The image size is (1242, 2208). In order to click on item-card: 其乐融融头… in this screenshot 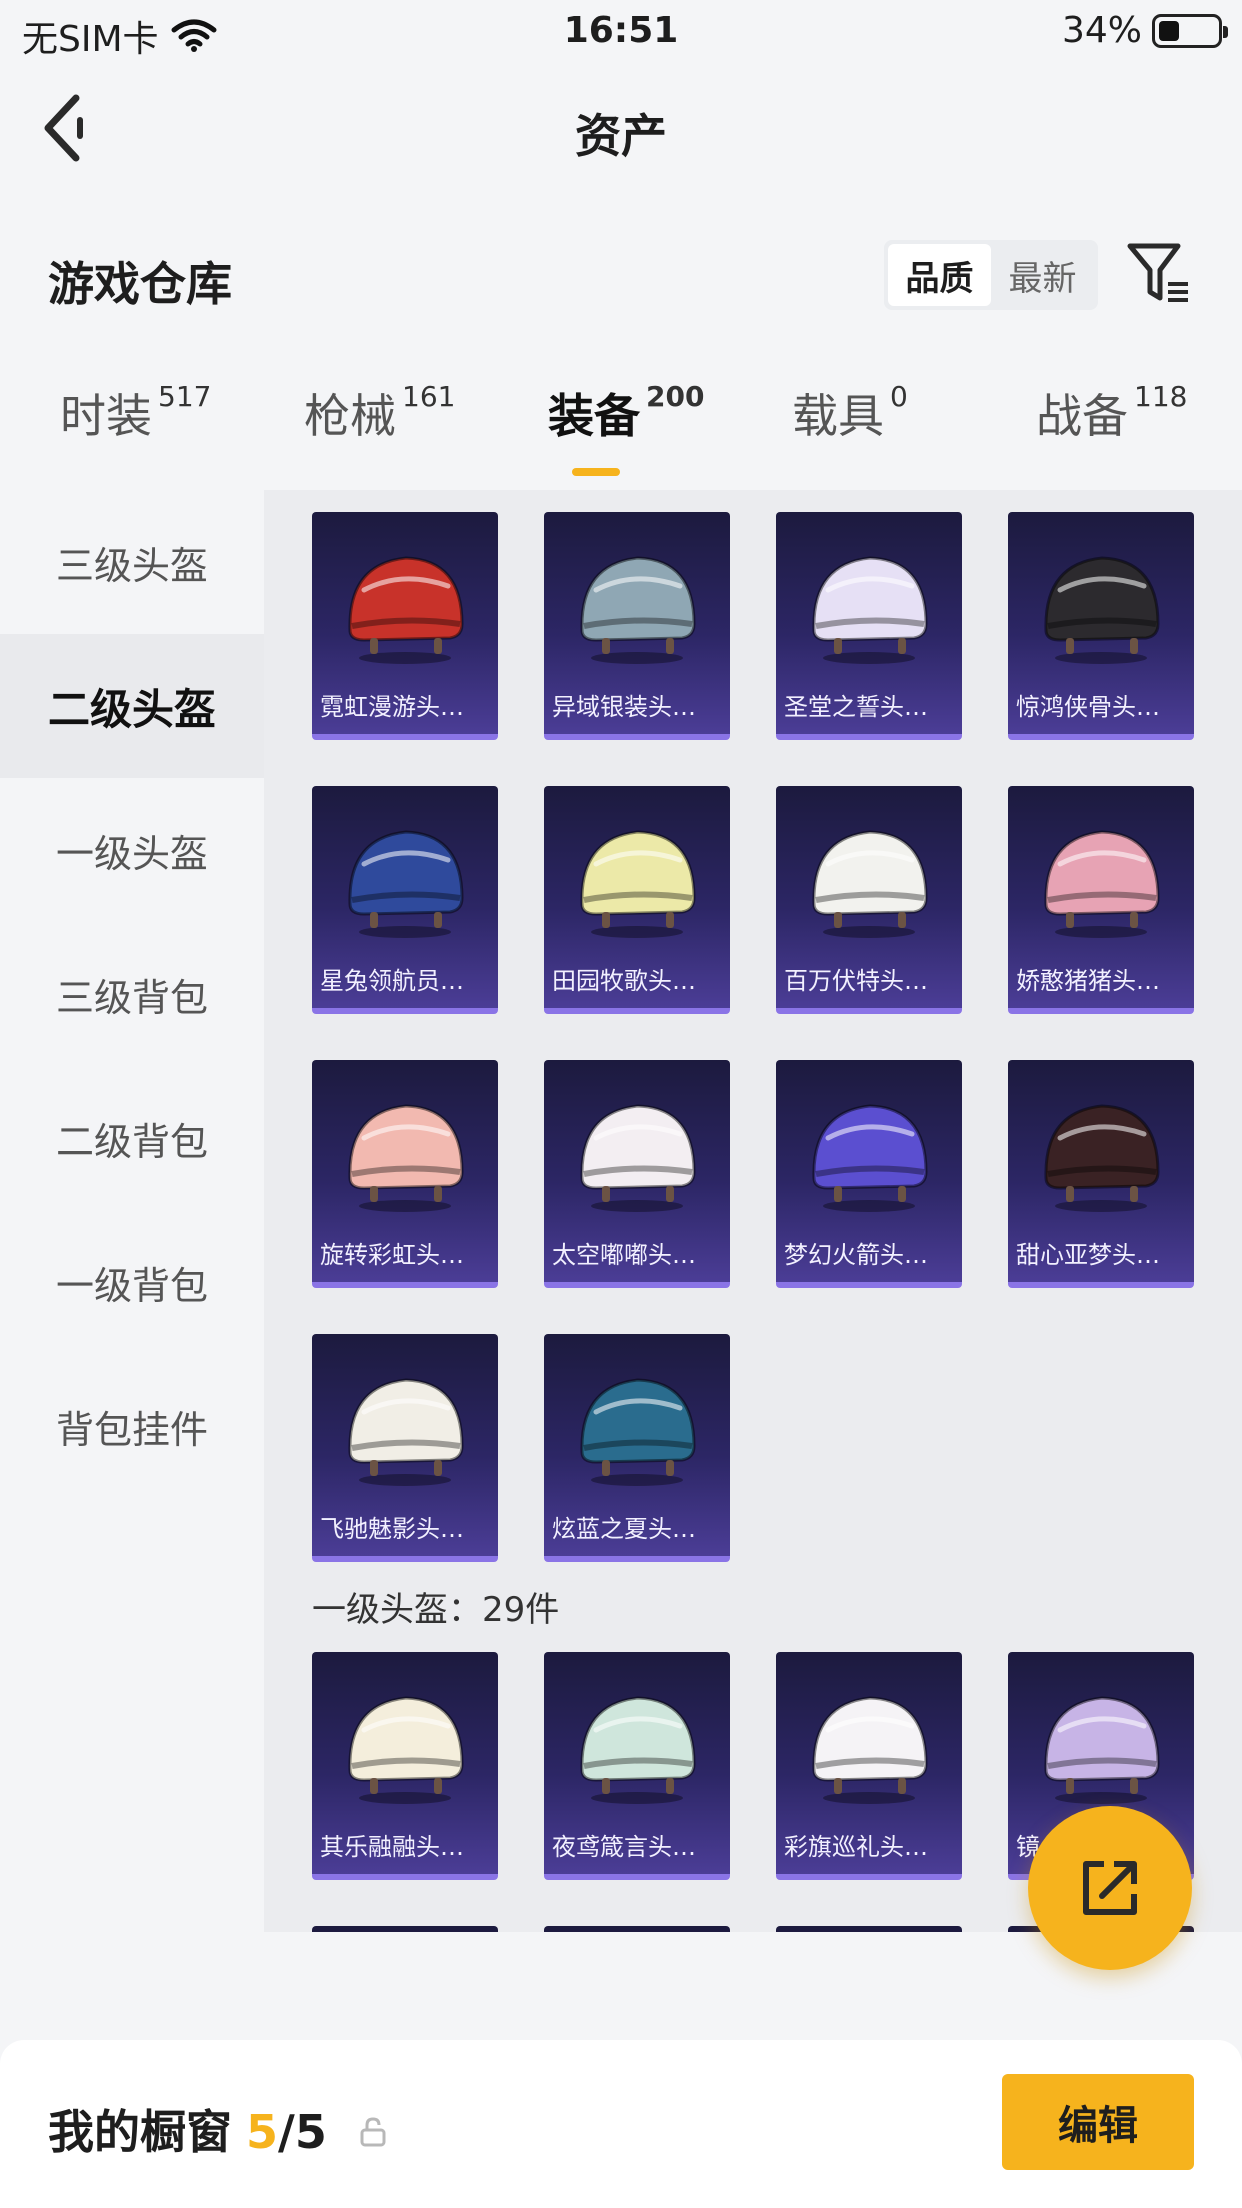, I will do `click(405, 1766)`.